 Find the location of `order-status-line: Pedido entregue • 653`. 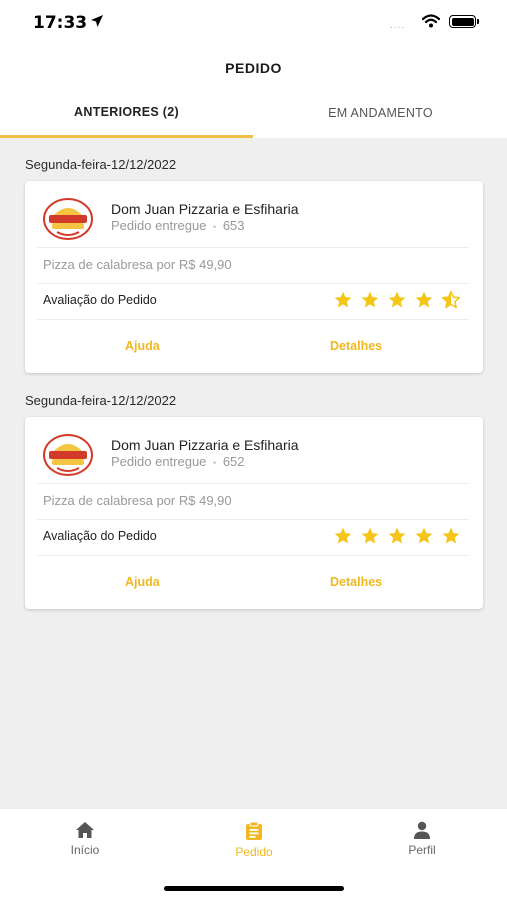

order-status-line: Pedido entregue • 653 is located at coordinates (178, 225).